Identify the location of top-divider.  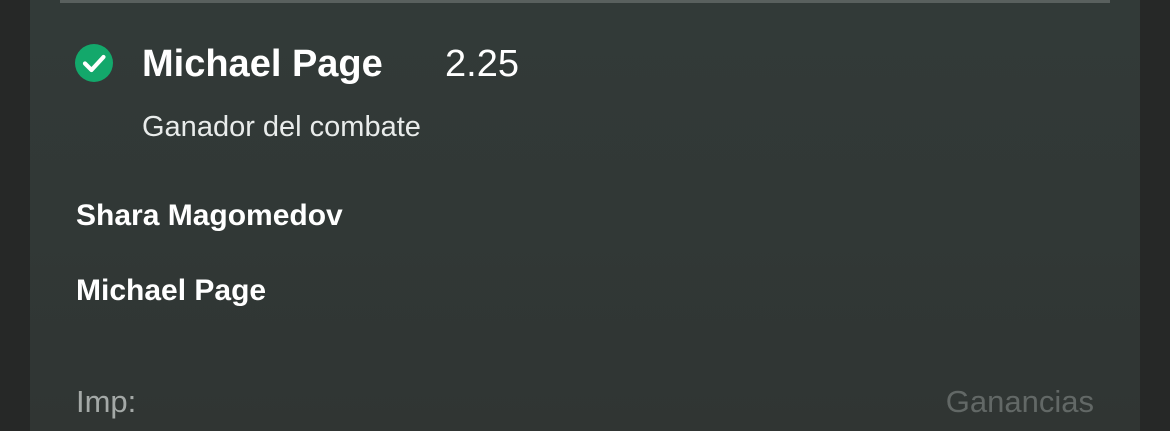
(585, 1).